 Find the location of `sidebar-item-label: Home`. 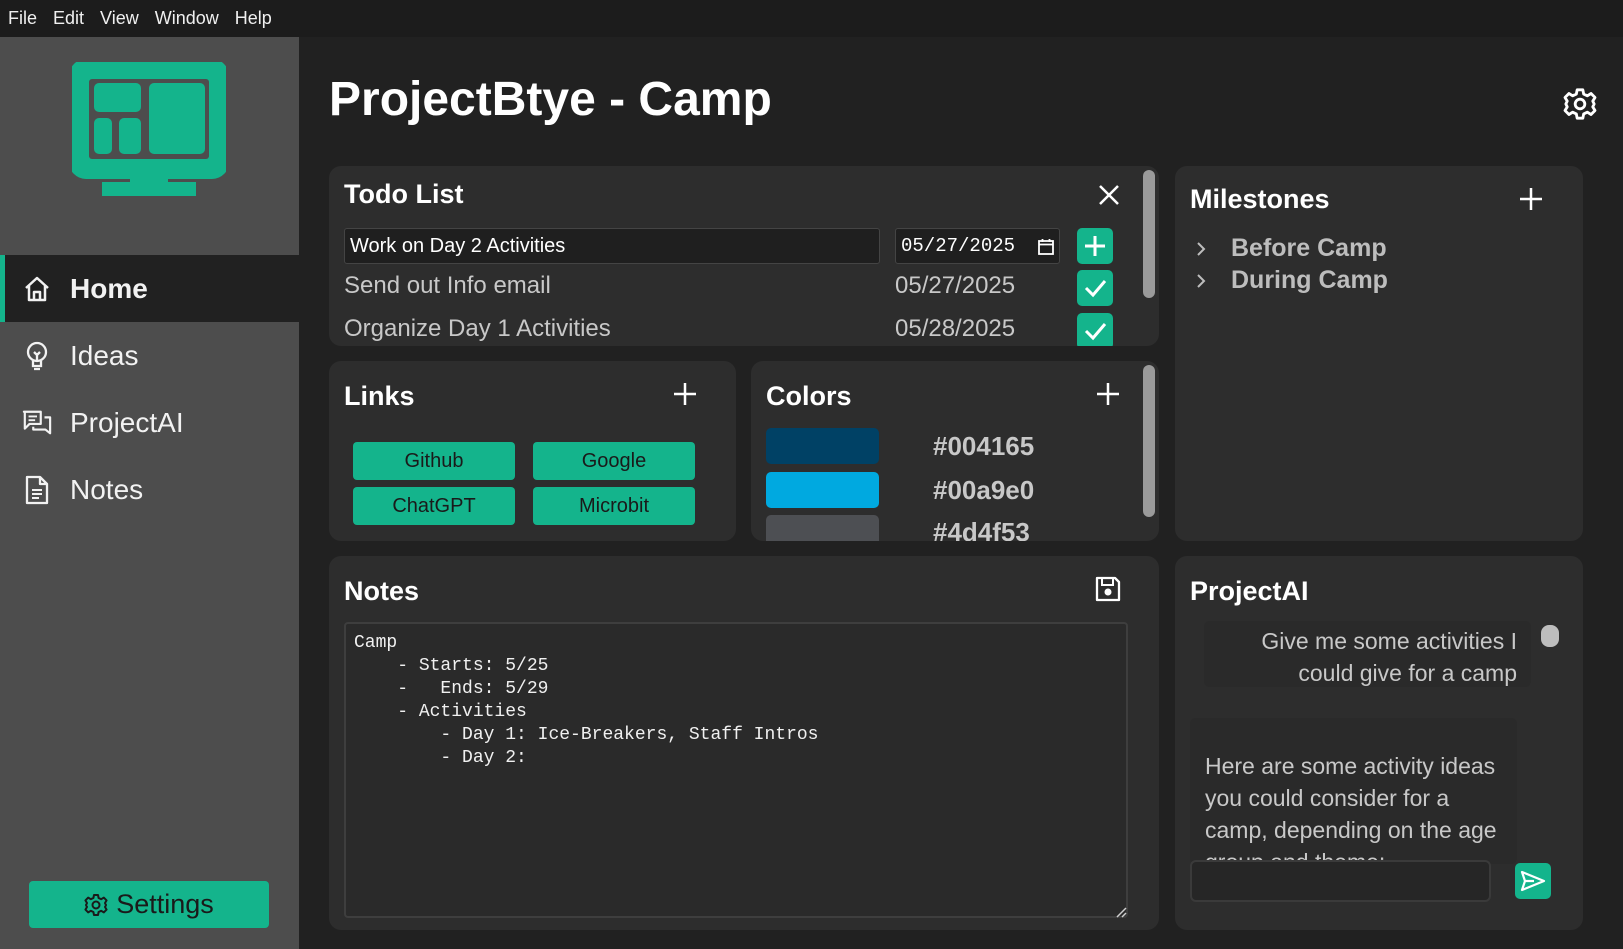

sidebar-item-label: Home is located at coordinates (109, 288).